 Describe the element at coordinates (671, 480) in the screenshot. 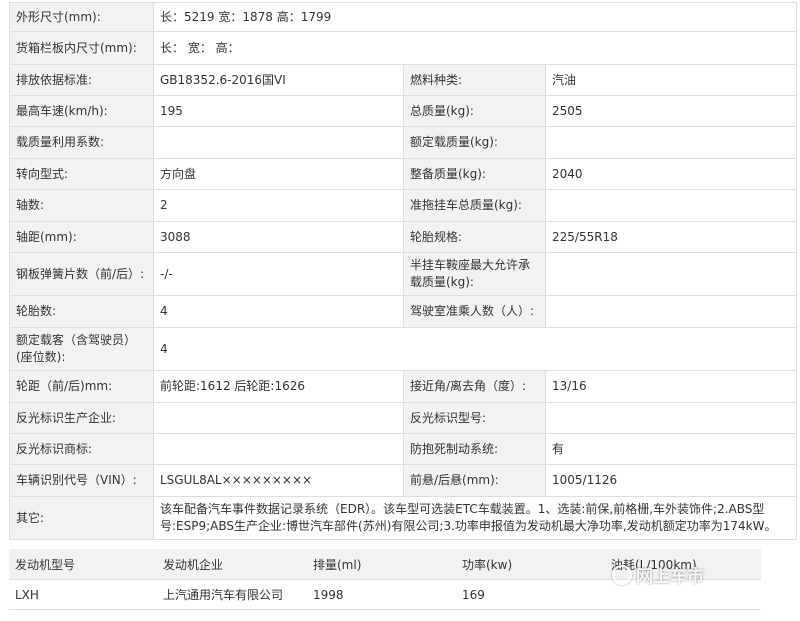

I see `spec-value: 1005/1126` at that location.